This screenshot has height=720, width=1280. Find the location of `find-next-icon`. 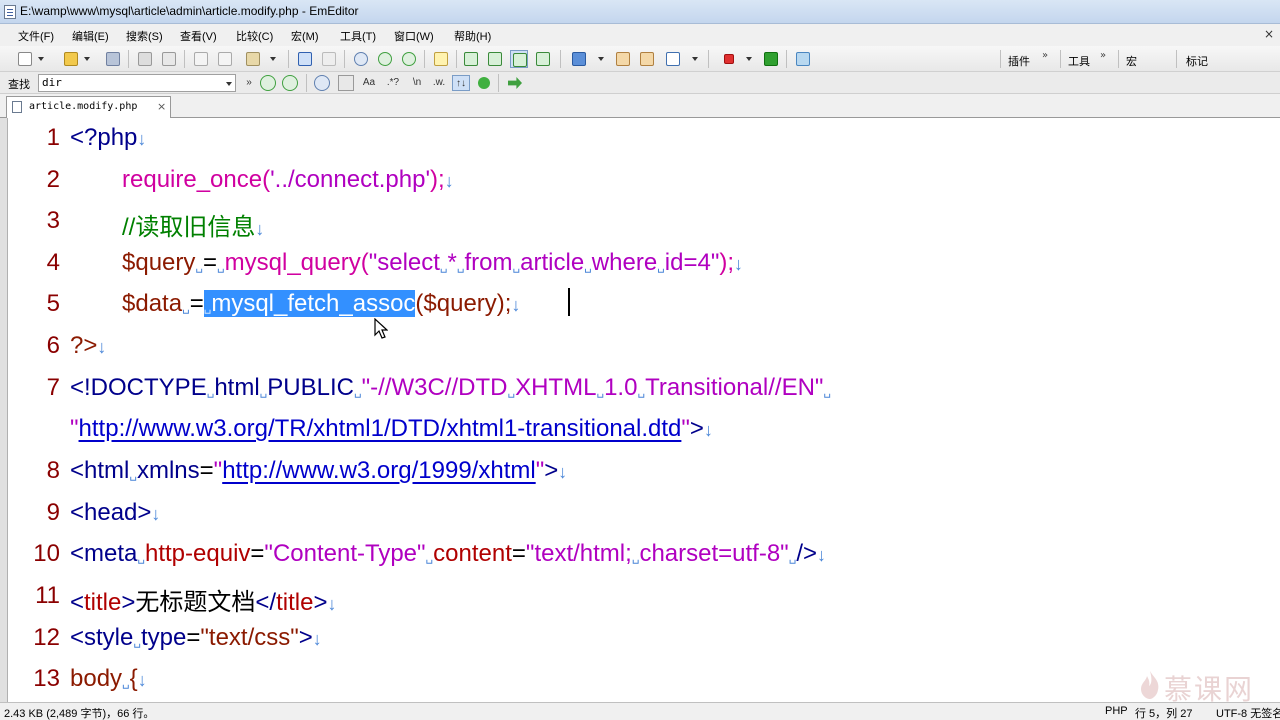

find-next-icon is located at coordinates (385, 59).